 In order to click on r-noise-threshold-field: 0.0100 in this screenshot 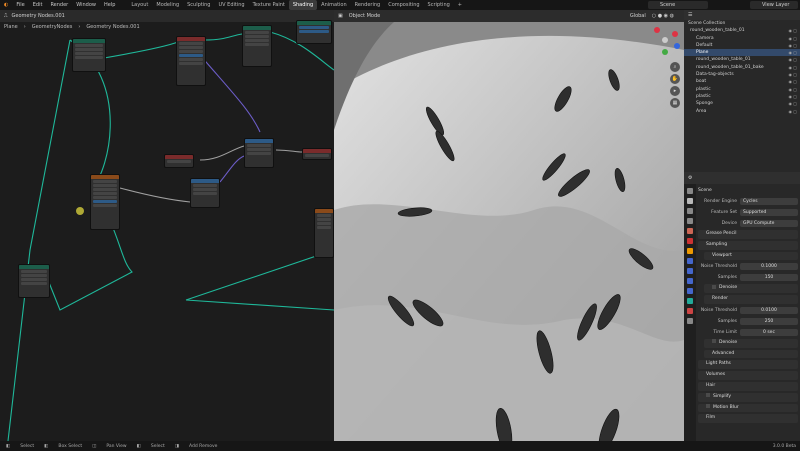, I will do `click(769, 310)`.